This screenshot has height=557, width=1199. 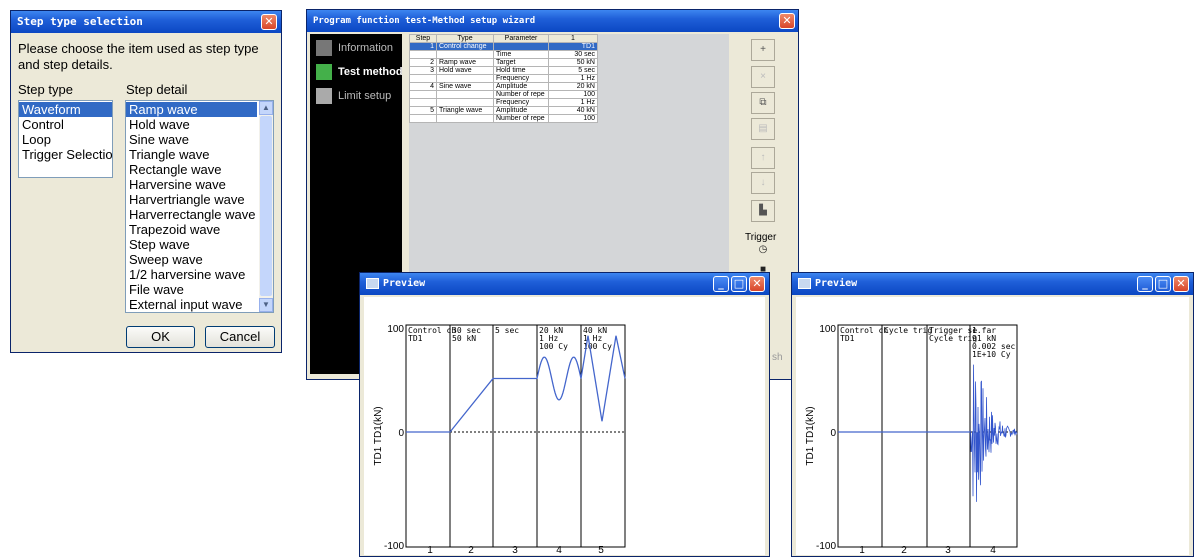 I want to click on copy-icon: ⧉, so click(x=763, y=103).